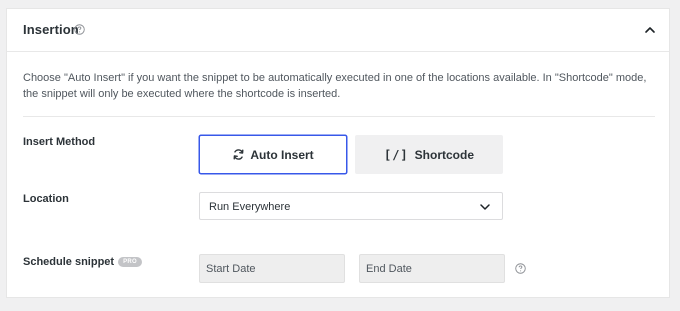 The width and height of the screenshot is (680, 311). I want to click on shortcode-button: [/] Shortcode, so click(429, 154).